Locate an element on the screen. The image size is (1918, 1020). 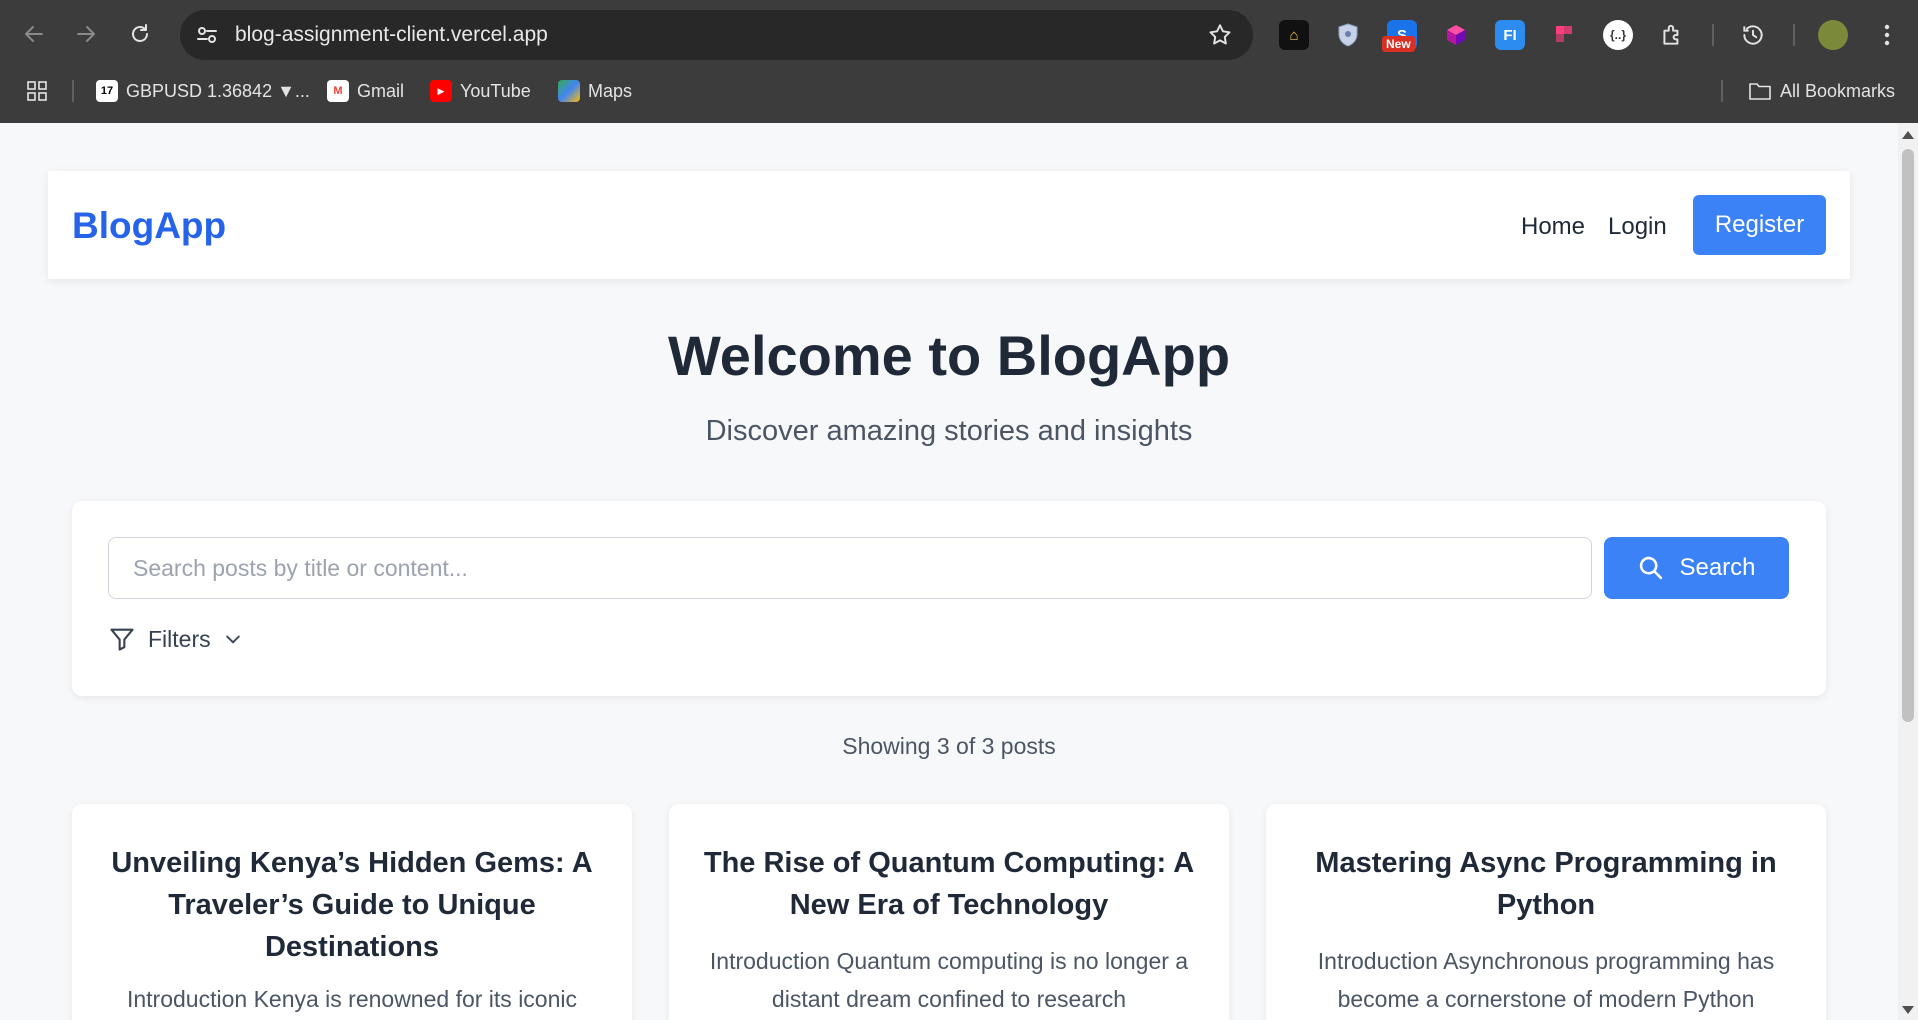
site-settings-icon is located at coordinates (207, 35).